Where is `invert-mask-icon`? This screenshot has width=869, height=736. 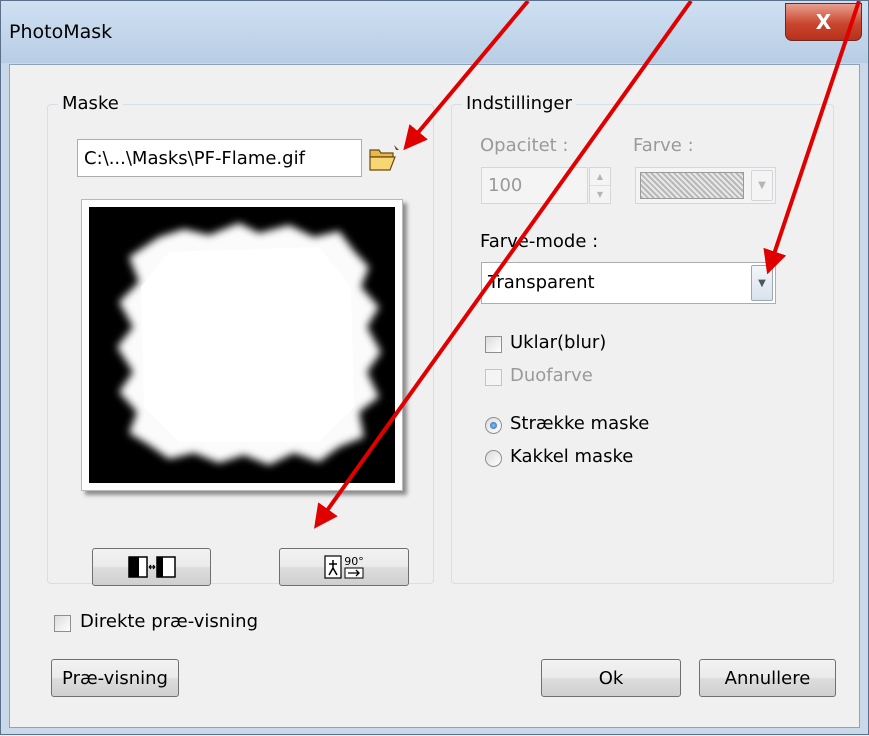
invert-mask-icon is located at coordinates (151, 567).